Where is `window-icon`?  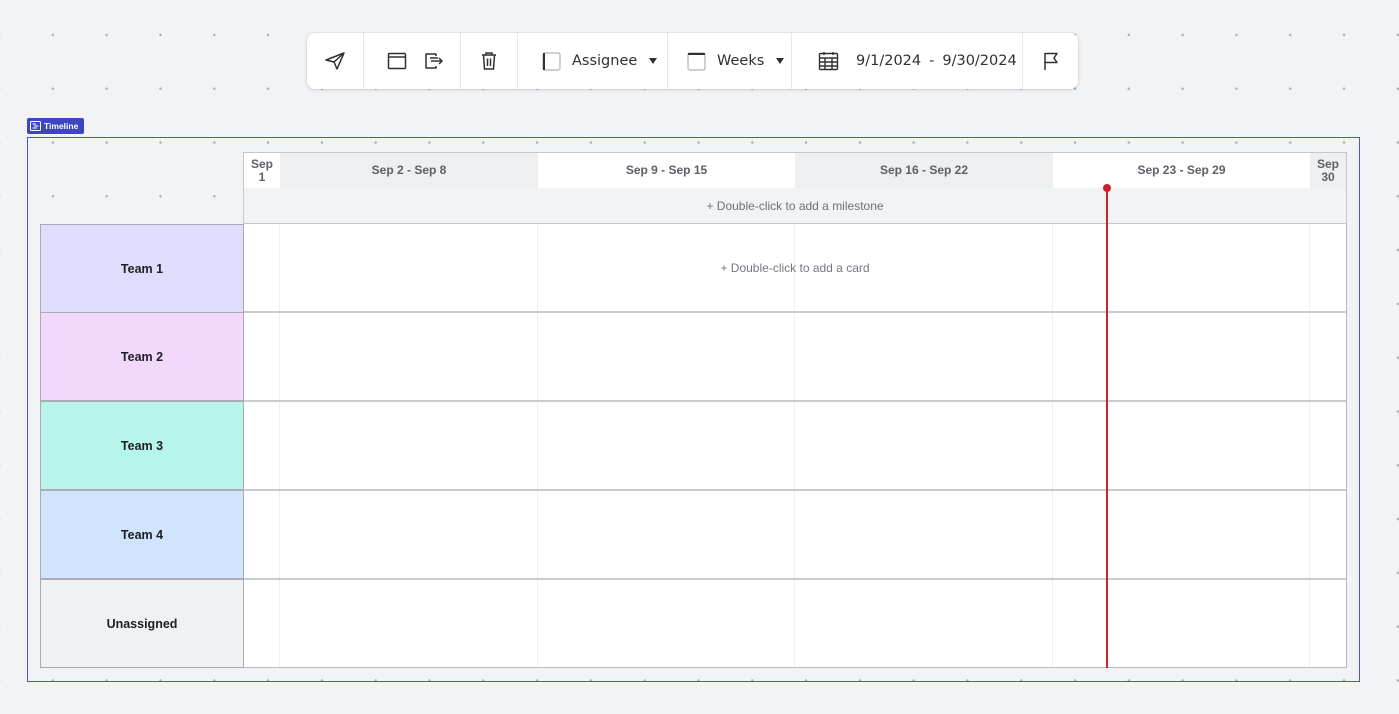 window-icon is located at coordinates (391, 61).